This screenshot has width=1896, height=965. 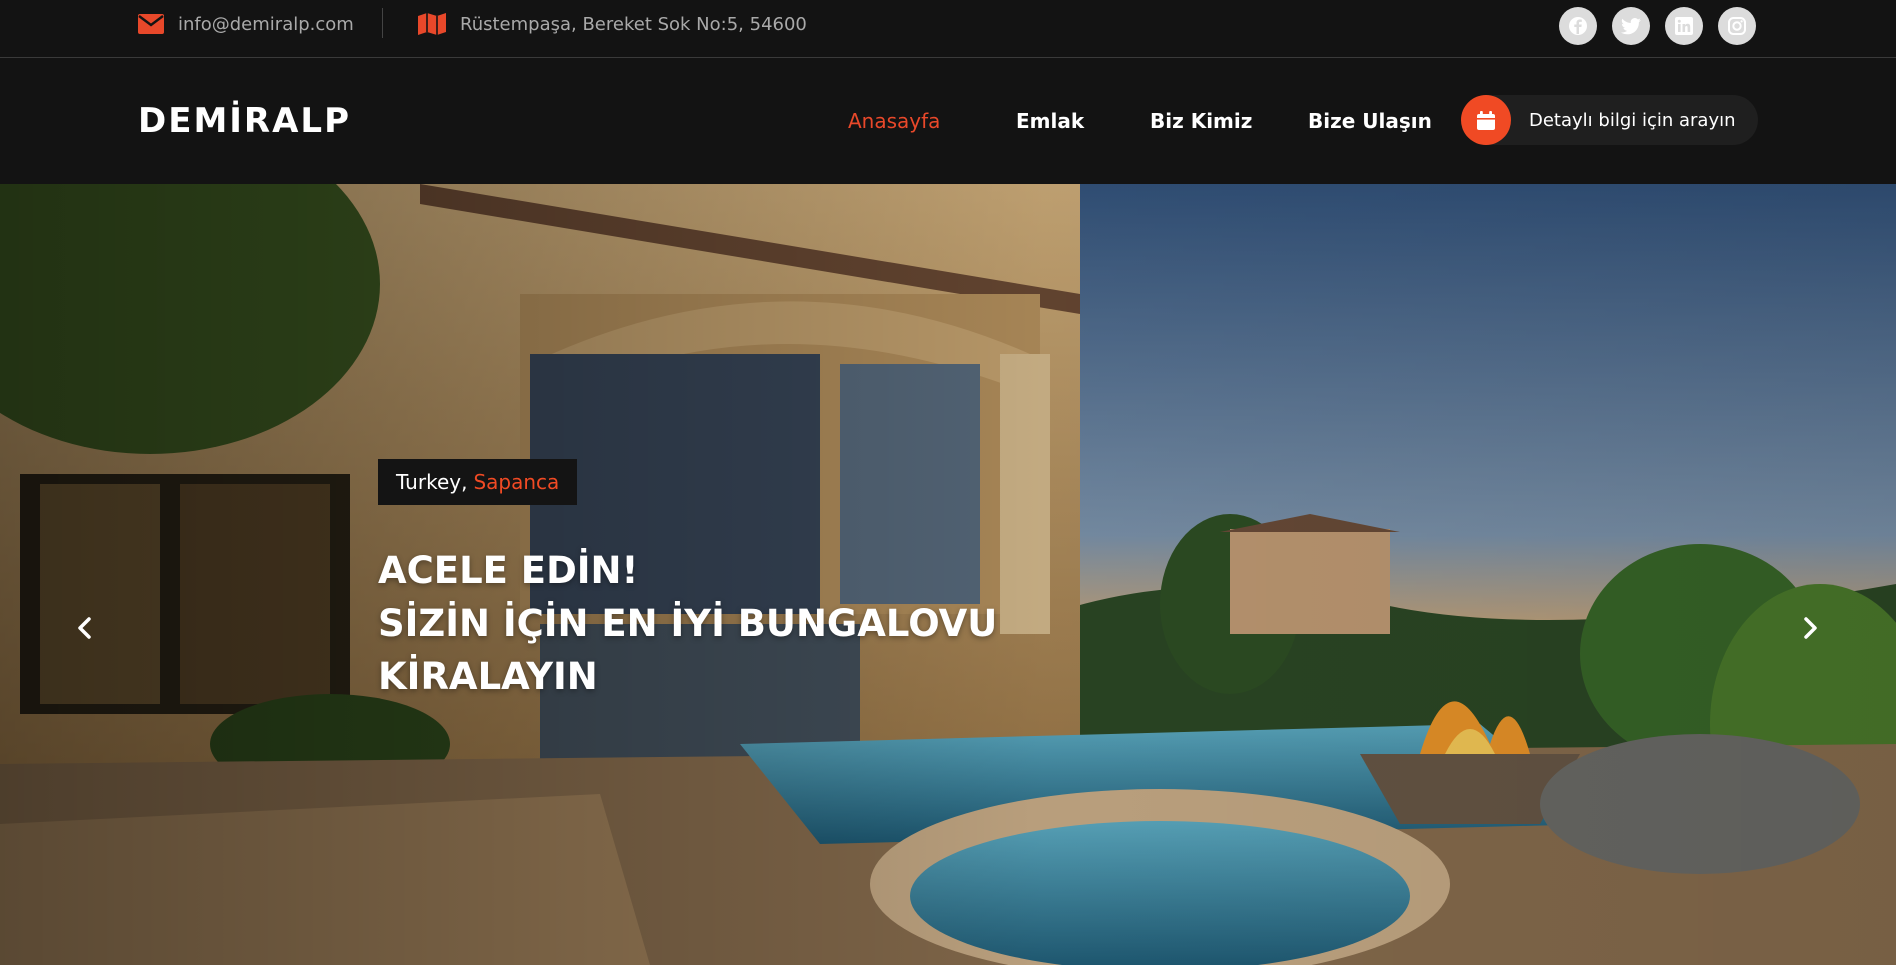 I want to click on chevron-left-icon, so click(x=84, y=628).